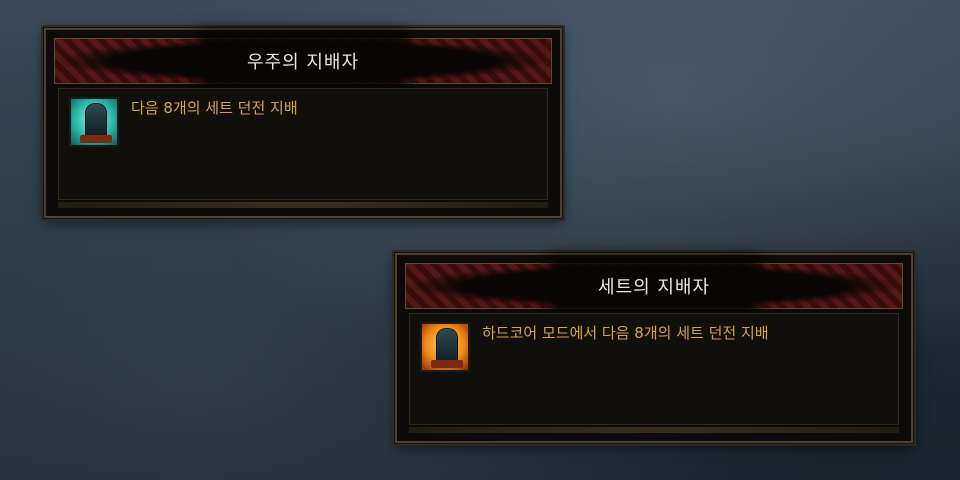 The height and width of the screenshot is (480, 960). I want to click on achievement-title: 세트의 지배자, so click(654, 287).